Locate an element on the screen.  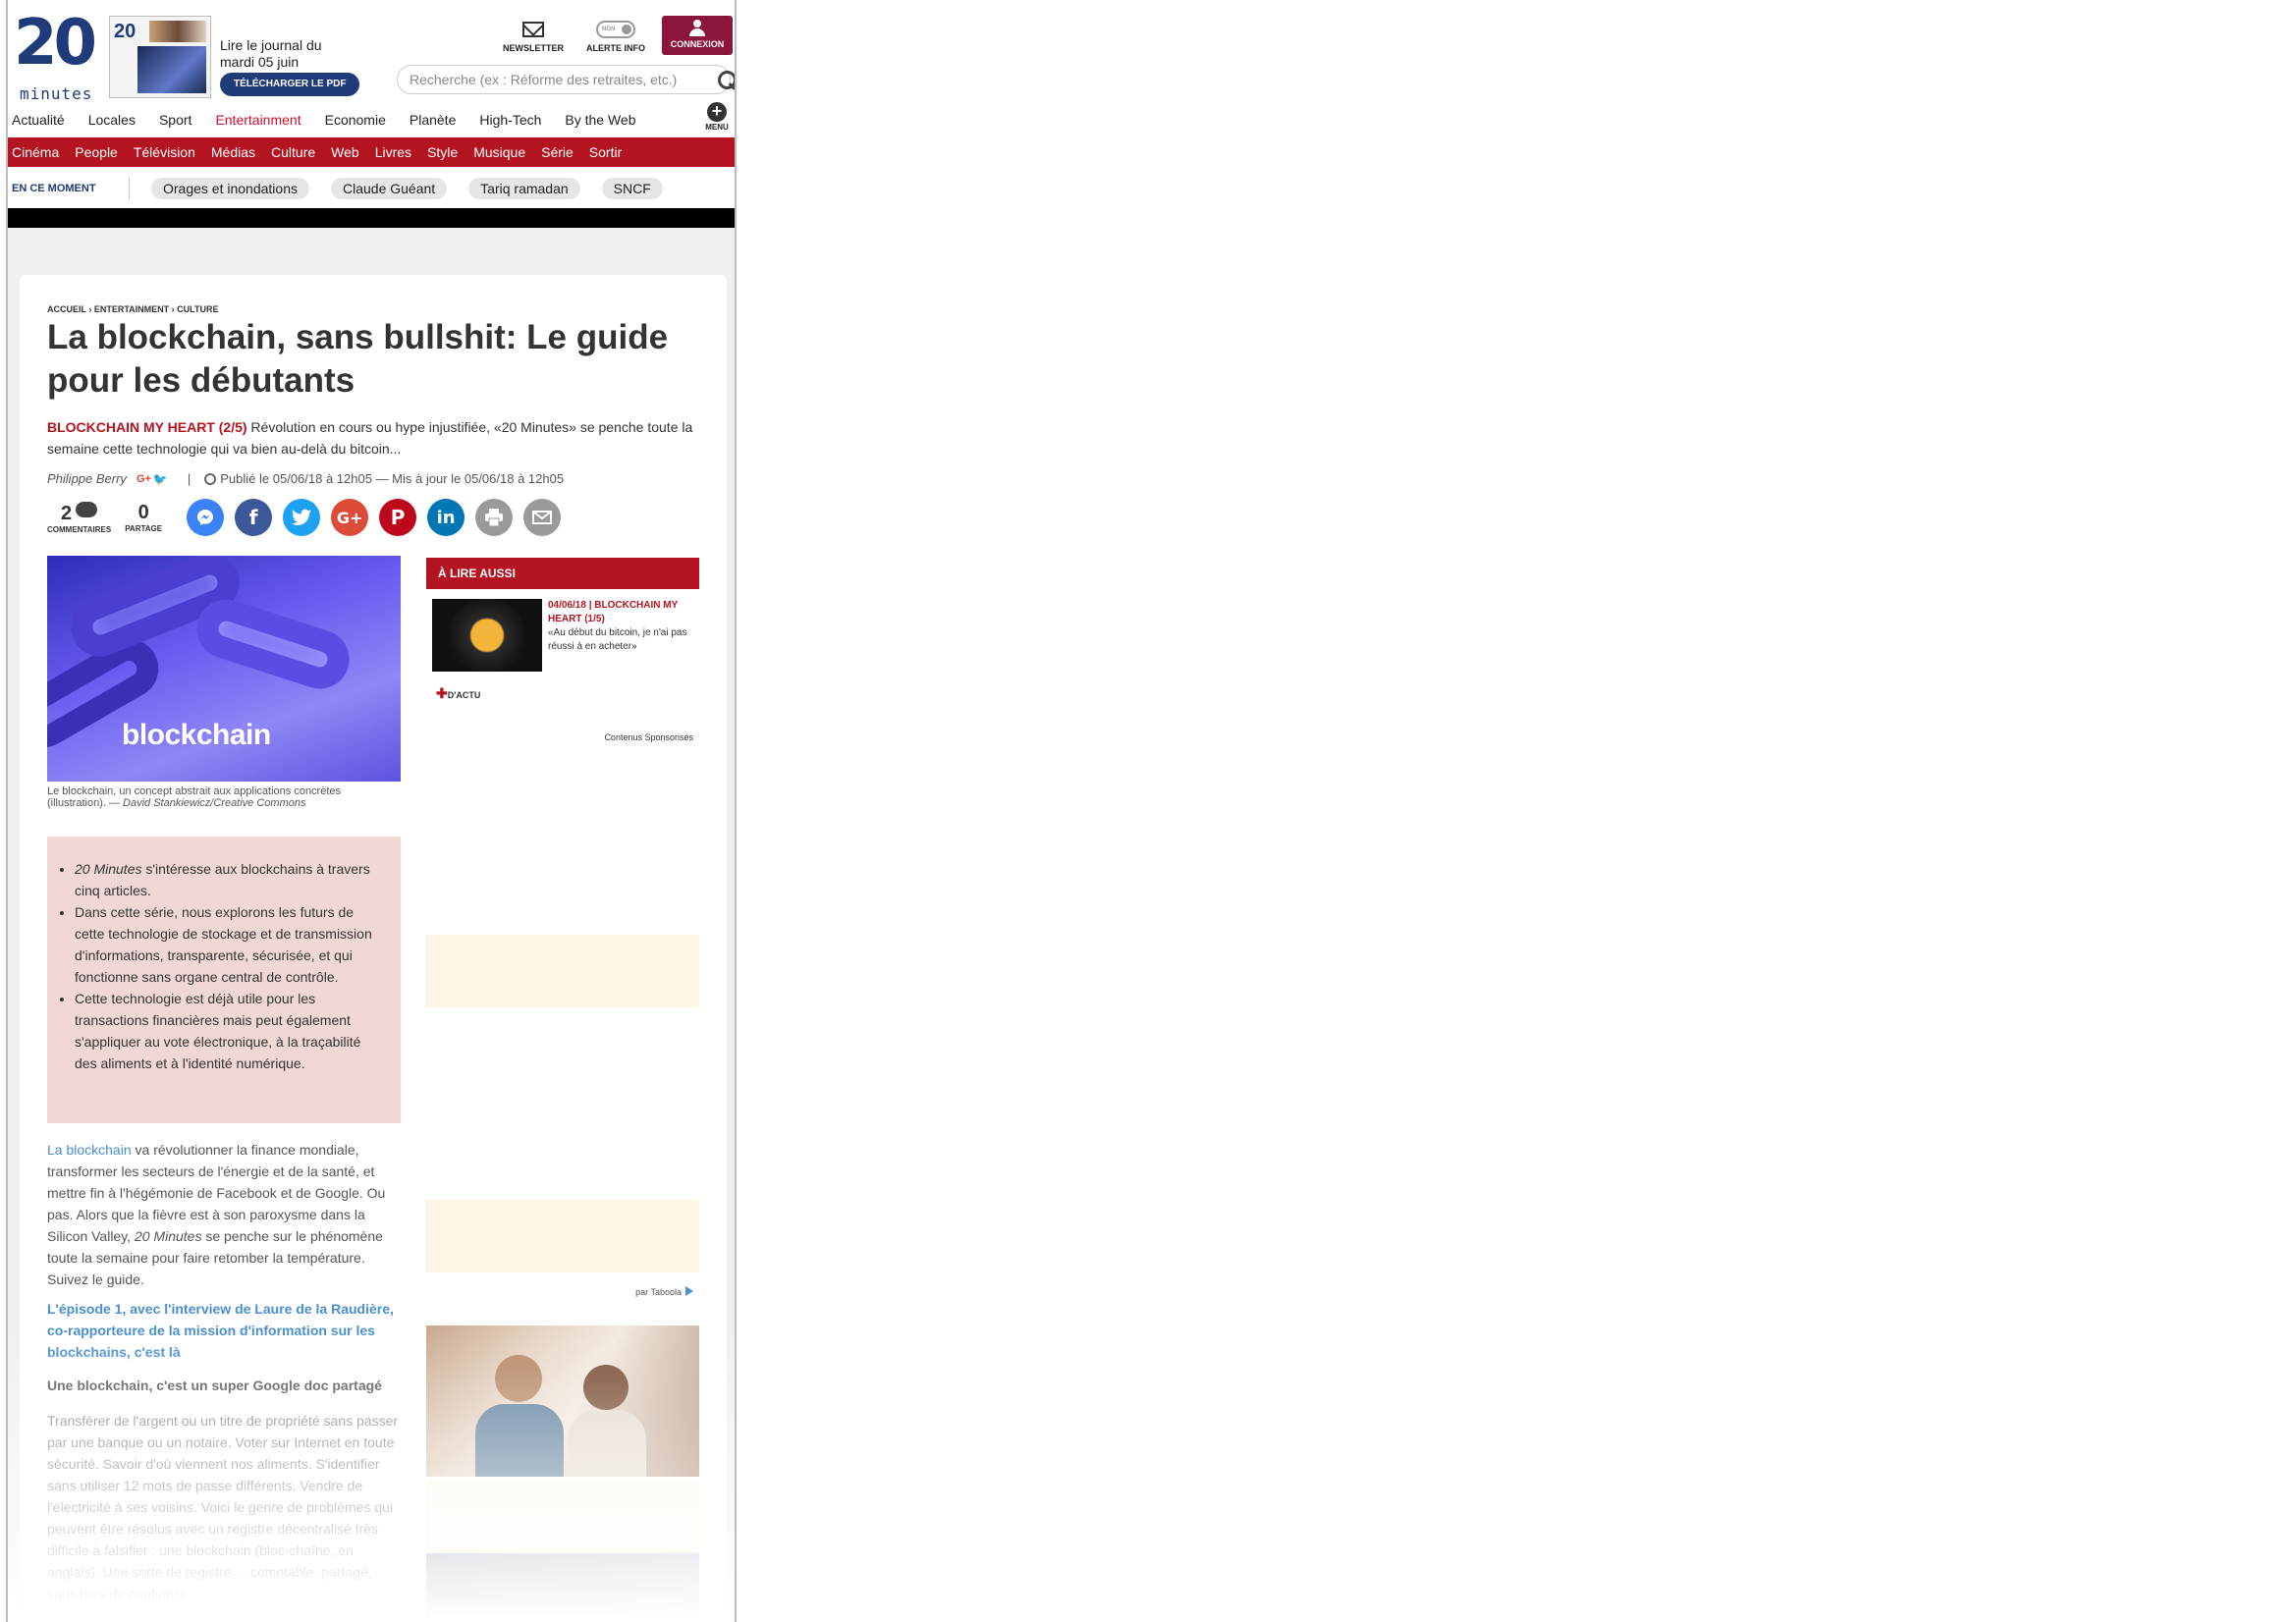
trending-chip: Orages et inondations is located at coordinates (230, 188).